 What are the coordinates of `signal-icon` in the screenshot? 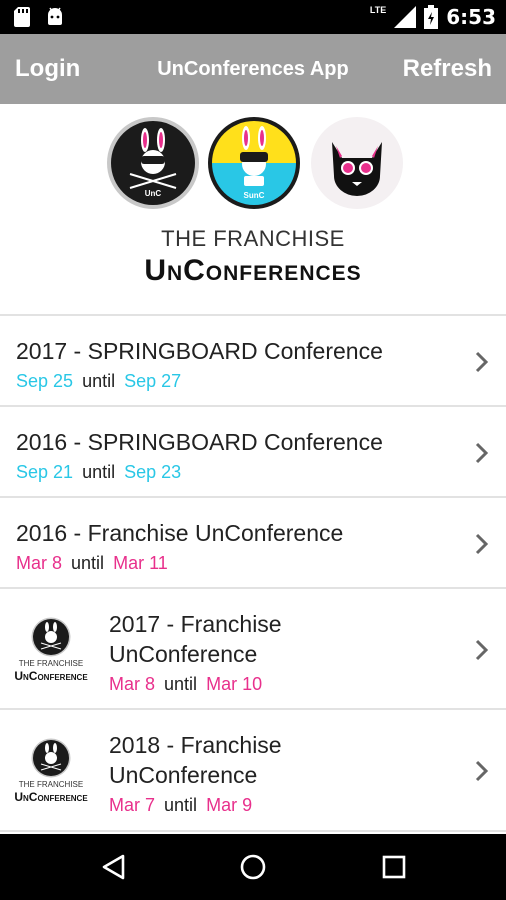 It's located at (405, 17).